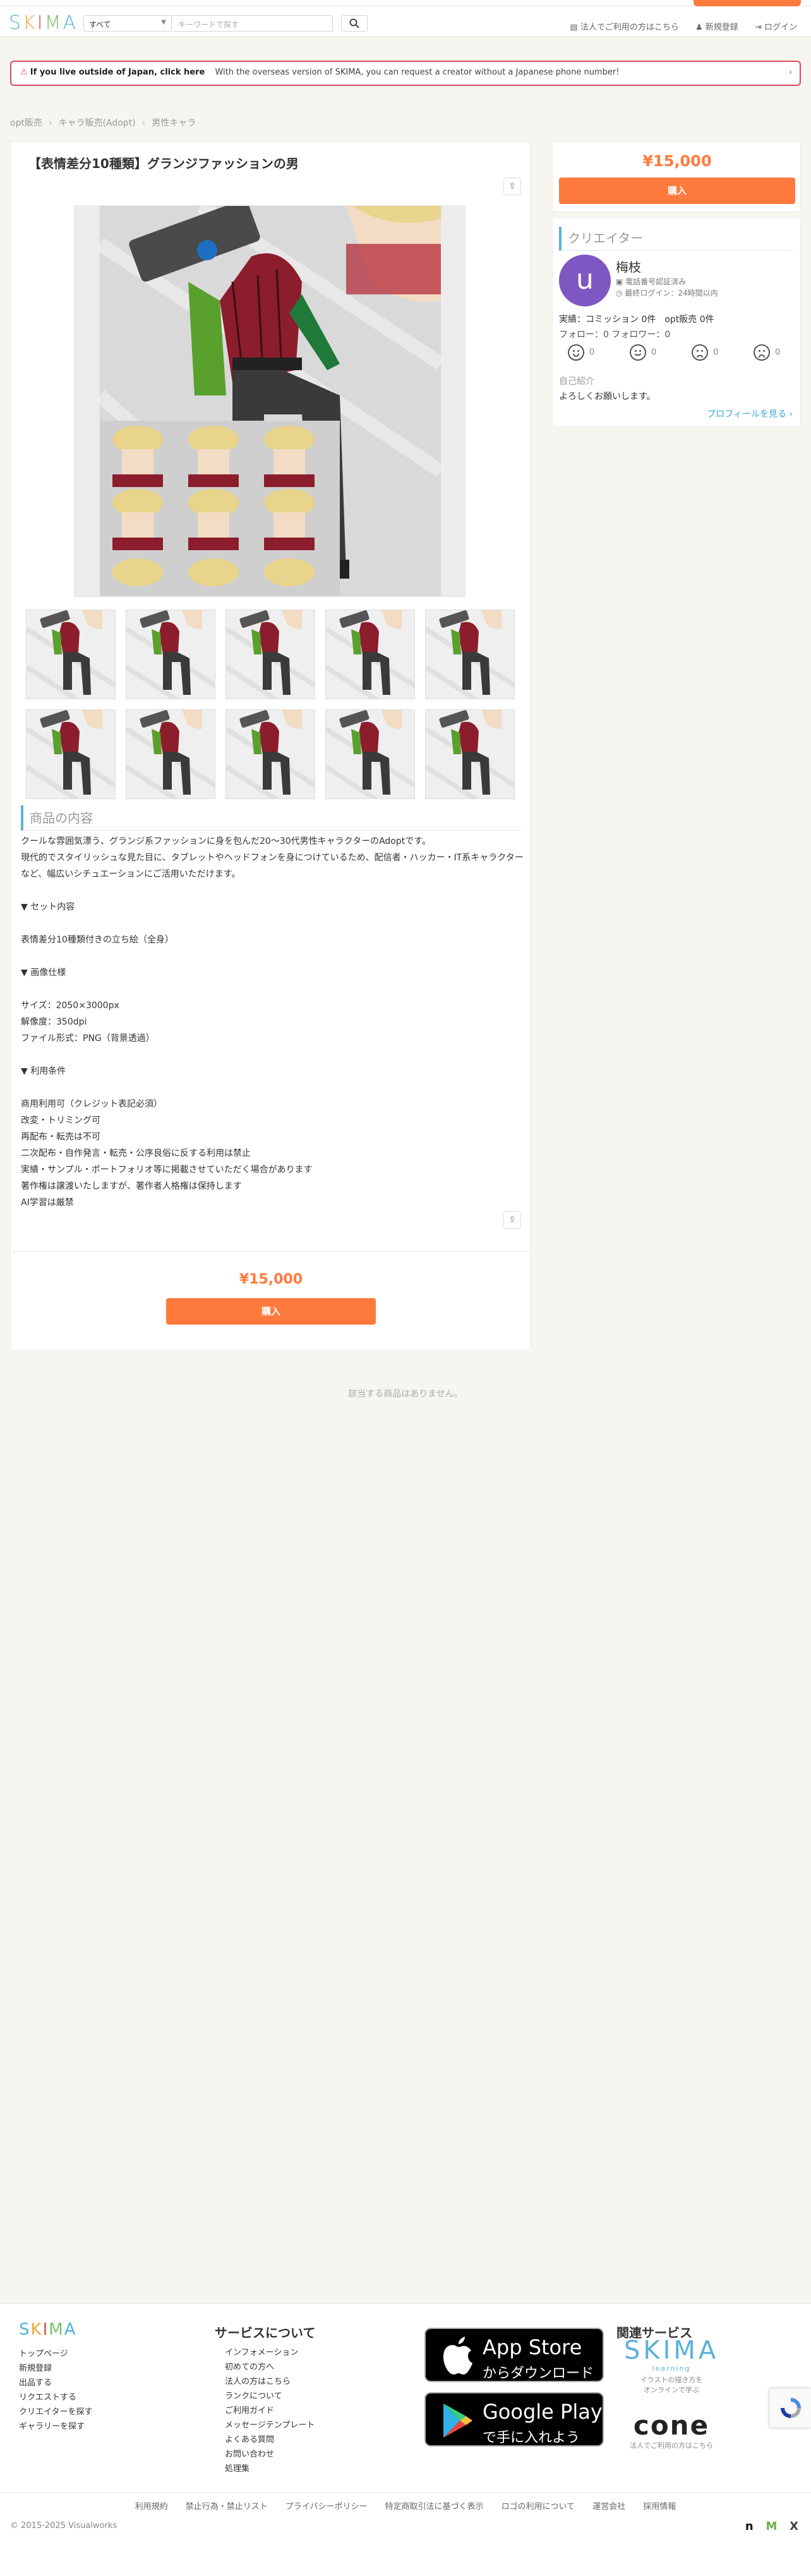 Image resolution: width=811 pixels, height=2576 pixels. I want to click on recaptcha-badge, so click(790, 2408).